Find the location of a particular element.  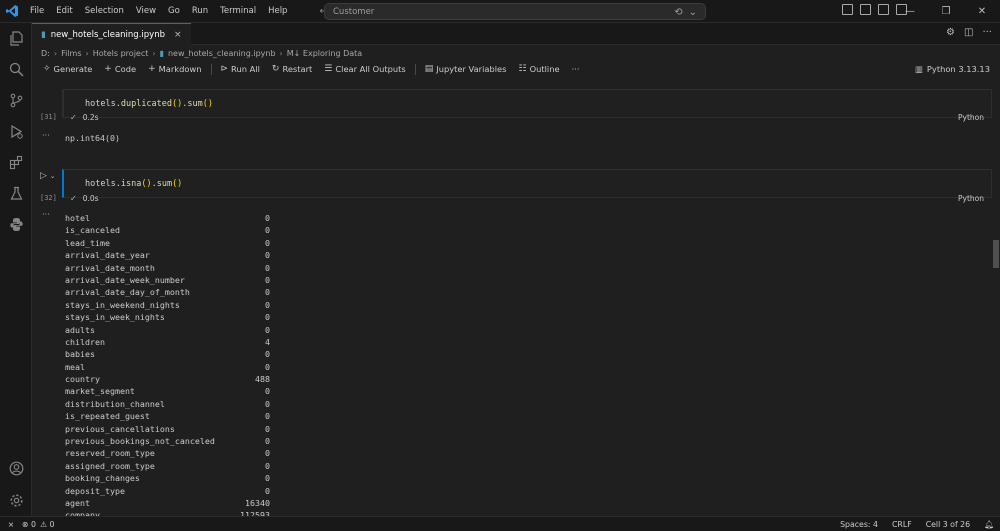

command-center: Customer ⟲ ⌄ is located at coordinates (515, 11).